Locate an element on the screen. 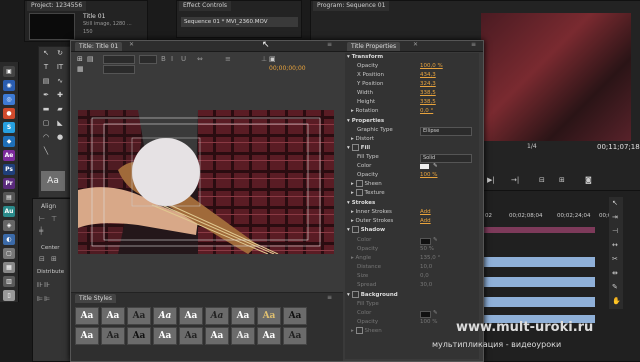 This screenshot has height=362, width=640. templates-icon: ▦ is located at coordinates (80, 69).